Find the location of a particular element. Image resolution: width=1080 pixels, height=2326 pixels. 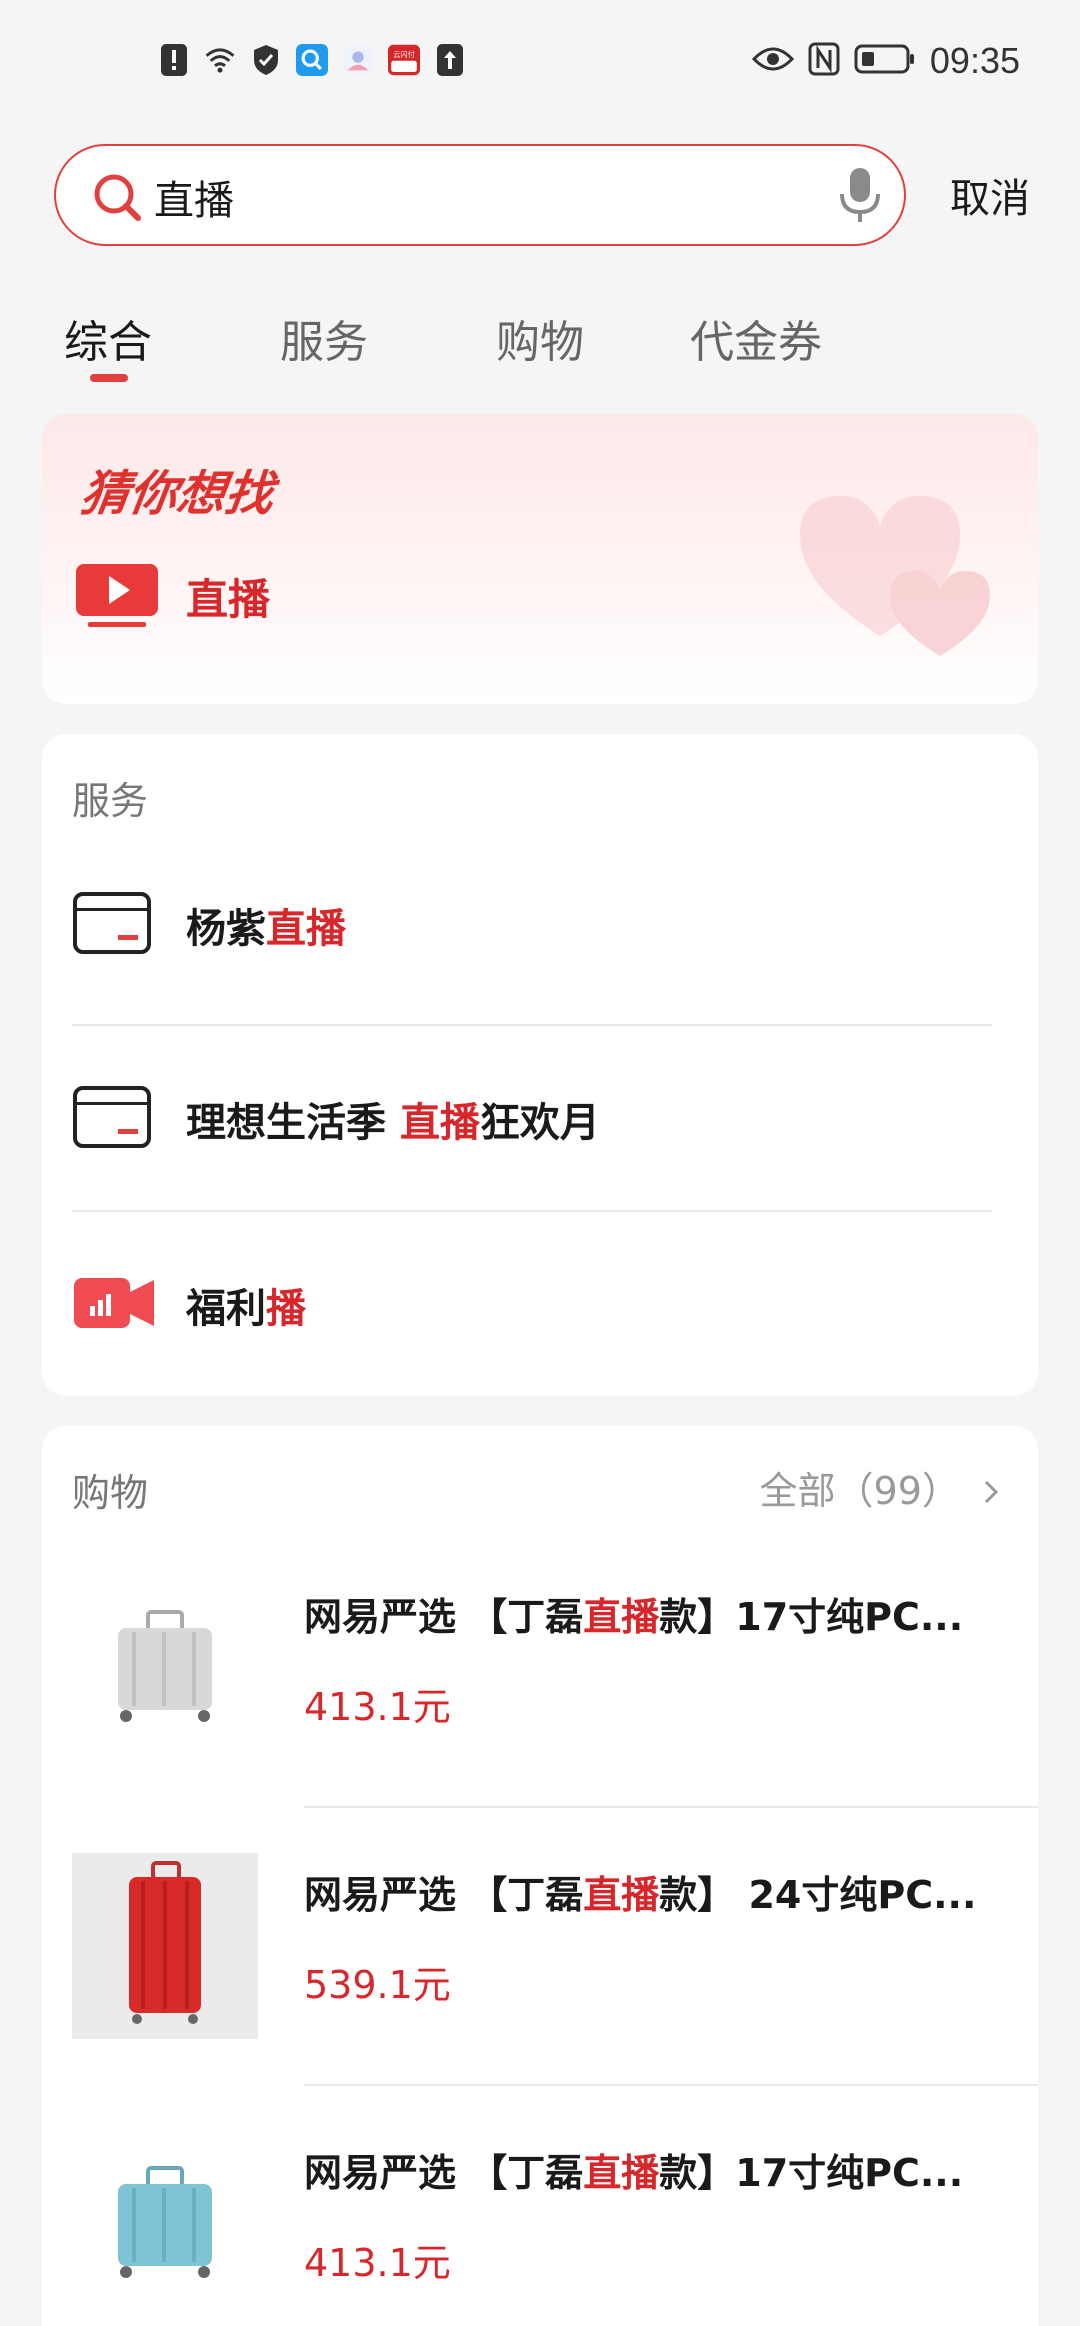

services-title: 服务 is located at coordinates (110, 801).